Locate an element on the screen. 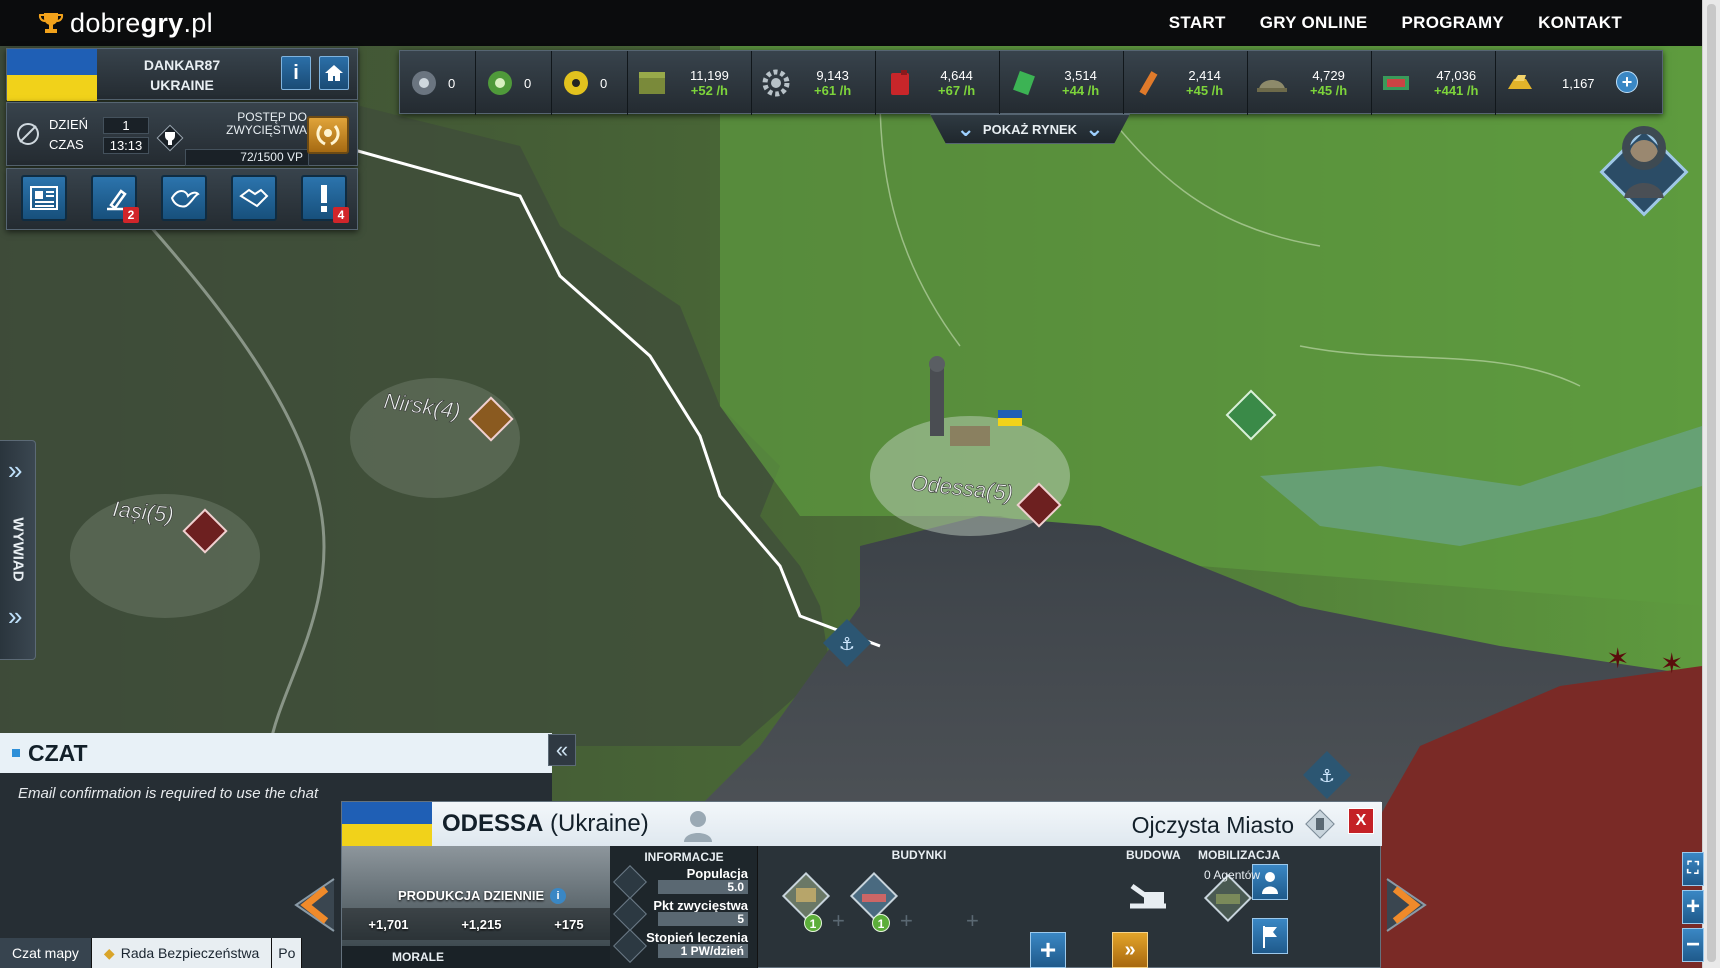 Image resolution: width=1720 pixels, height=968 pixels. prev-city-arrow is located at coordinates (313, 905).